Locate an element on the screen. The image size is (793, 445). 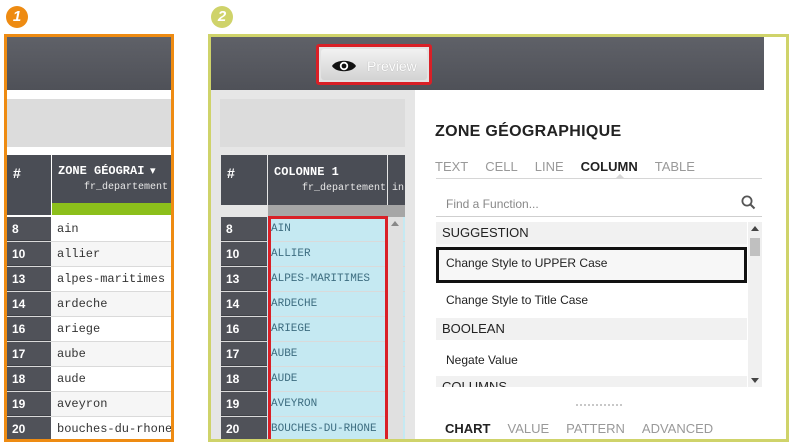
preview-label: Preview is located at coordinates (392, 66).